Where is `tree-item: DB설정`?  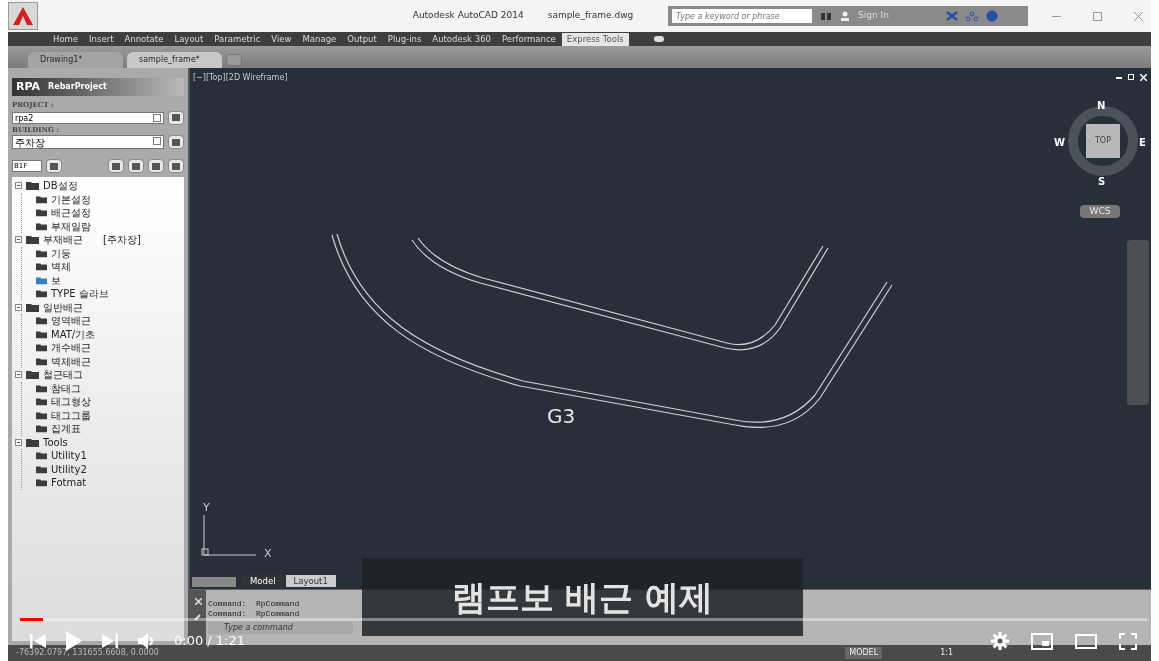
tree-item: DB설정 is located at coordinates (60, 186).